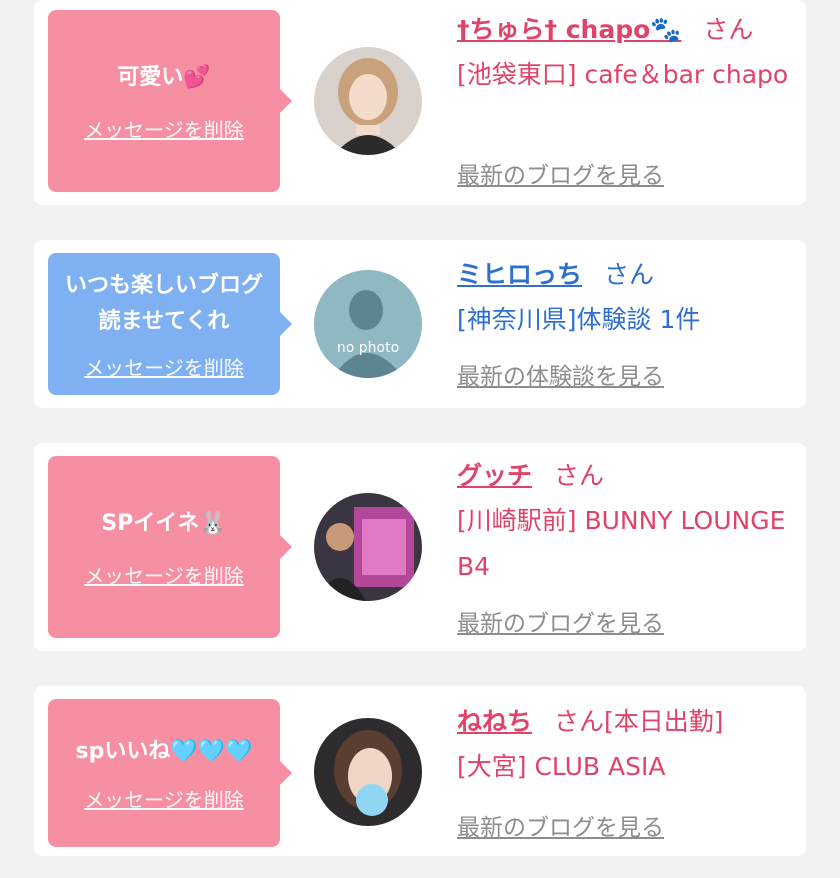  What do you see at coordinates (560, 374) in the screenshot?
I see `latest-review-link: 最新の体験談を見る` at bounding box center [560, 374].